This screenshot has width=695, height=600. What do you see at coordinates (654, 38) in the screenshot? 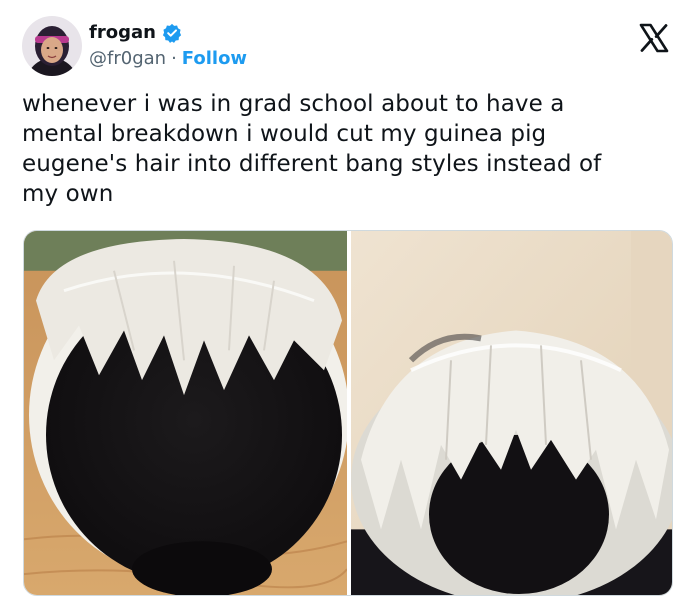
I see `x-logo-icon` at bounding box center [654, 38].